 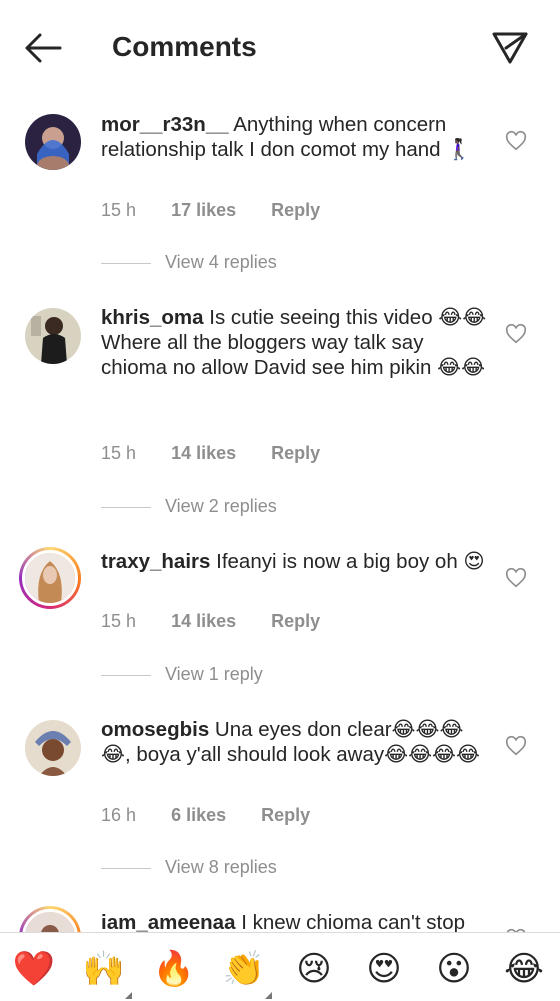 I want to click on comment-time: 16 h, so click(x=119, y=815).